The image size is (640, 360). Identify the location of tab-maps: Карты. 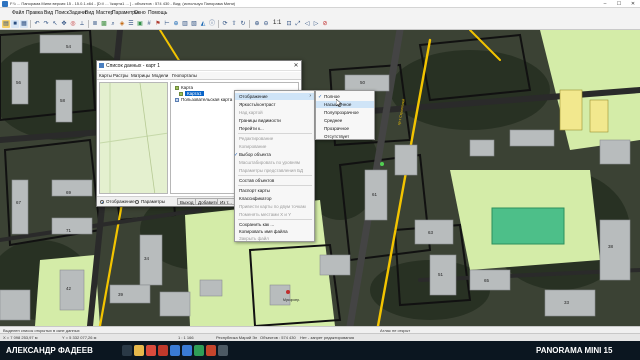
(105, 75).